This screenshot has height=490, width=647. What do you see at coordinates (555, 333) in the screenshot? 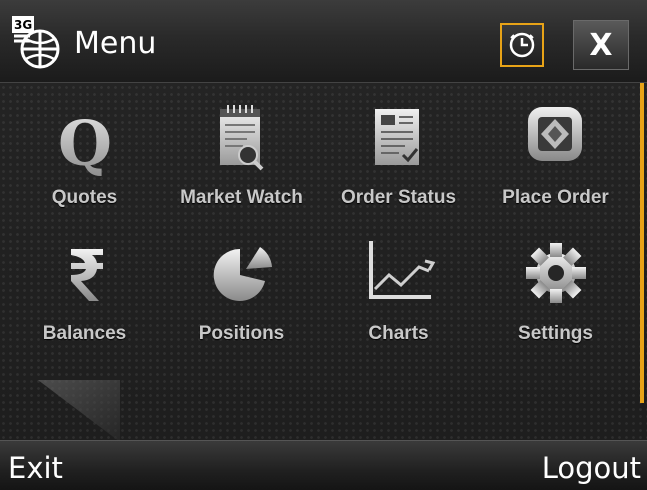
I see `menu-item-label: Settings` at bounding box center [555, 333].